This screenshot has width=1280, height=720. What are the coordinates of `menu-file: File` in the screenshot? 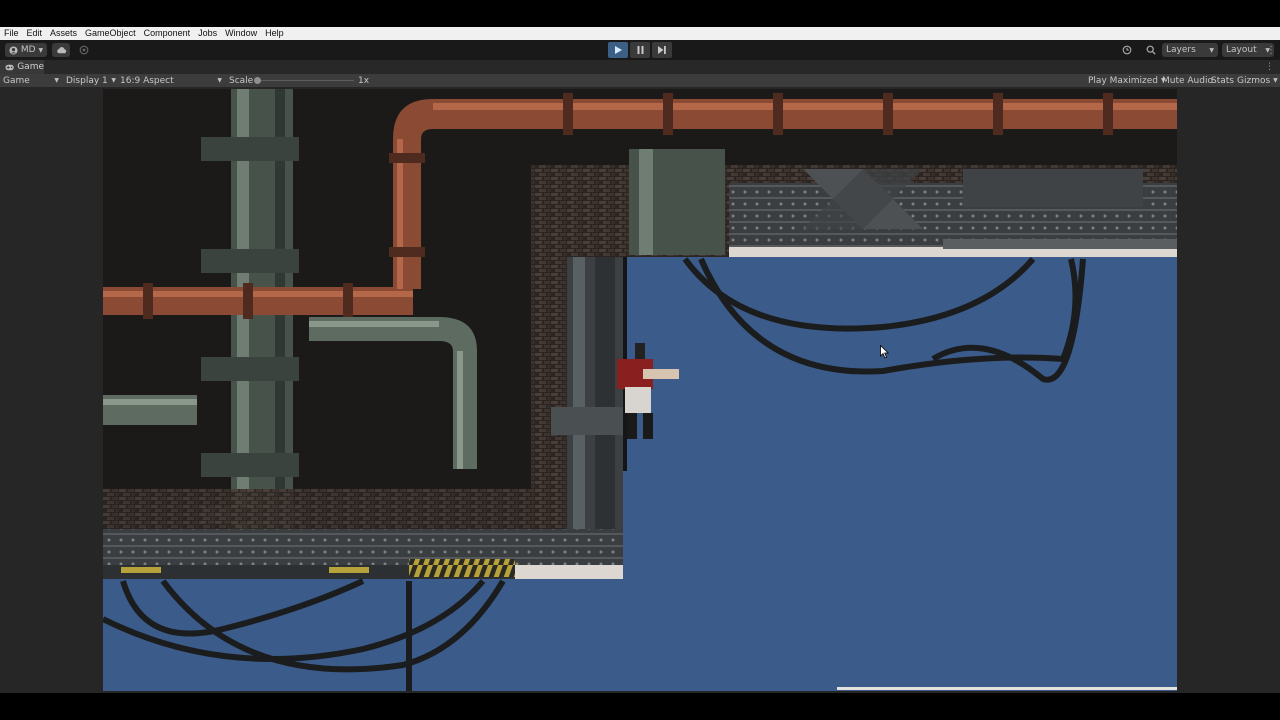 It's located at (11, 33).